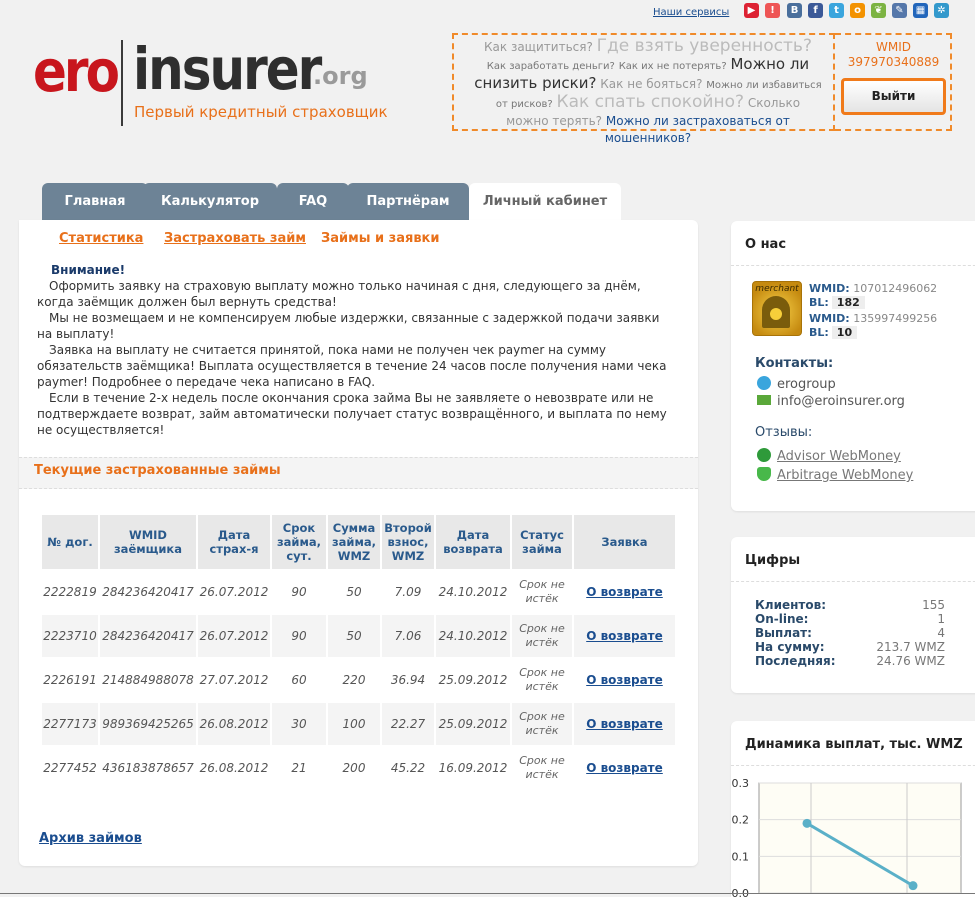 Image resolution: width=975 pixels, height=897 pixels. I want to click on figures-separator, so click(853, 581).